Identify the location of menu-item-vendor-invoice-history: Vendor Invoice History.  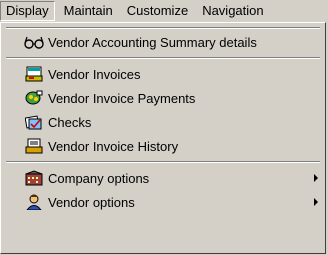
(163, 146).